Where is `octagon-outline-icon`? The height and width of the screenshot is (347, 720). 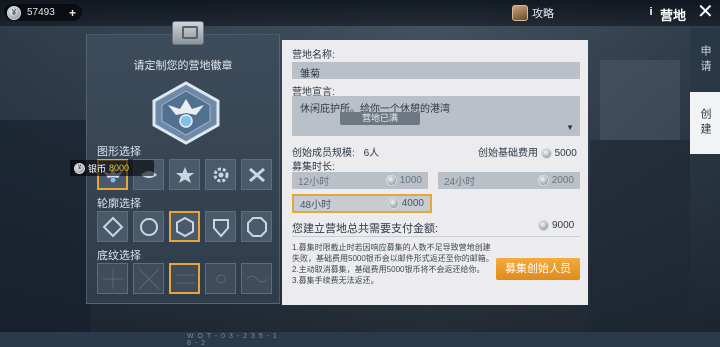 octagon-outline-icon is located at coordinates (256, 226).